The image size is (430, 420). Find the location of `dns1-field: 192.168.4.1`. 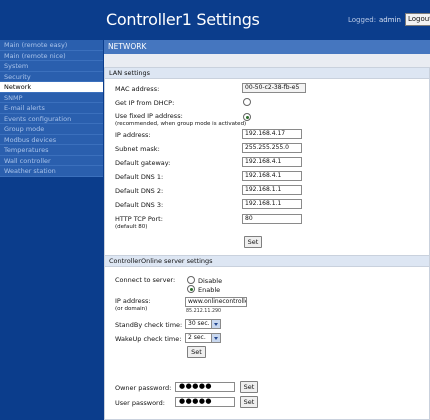

dns1-field: 192.168.4.1 is located at coordinates (272, 176).